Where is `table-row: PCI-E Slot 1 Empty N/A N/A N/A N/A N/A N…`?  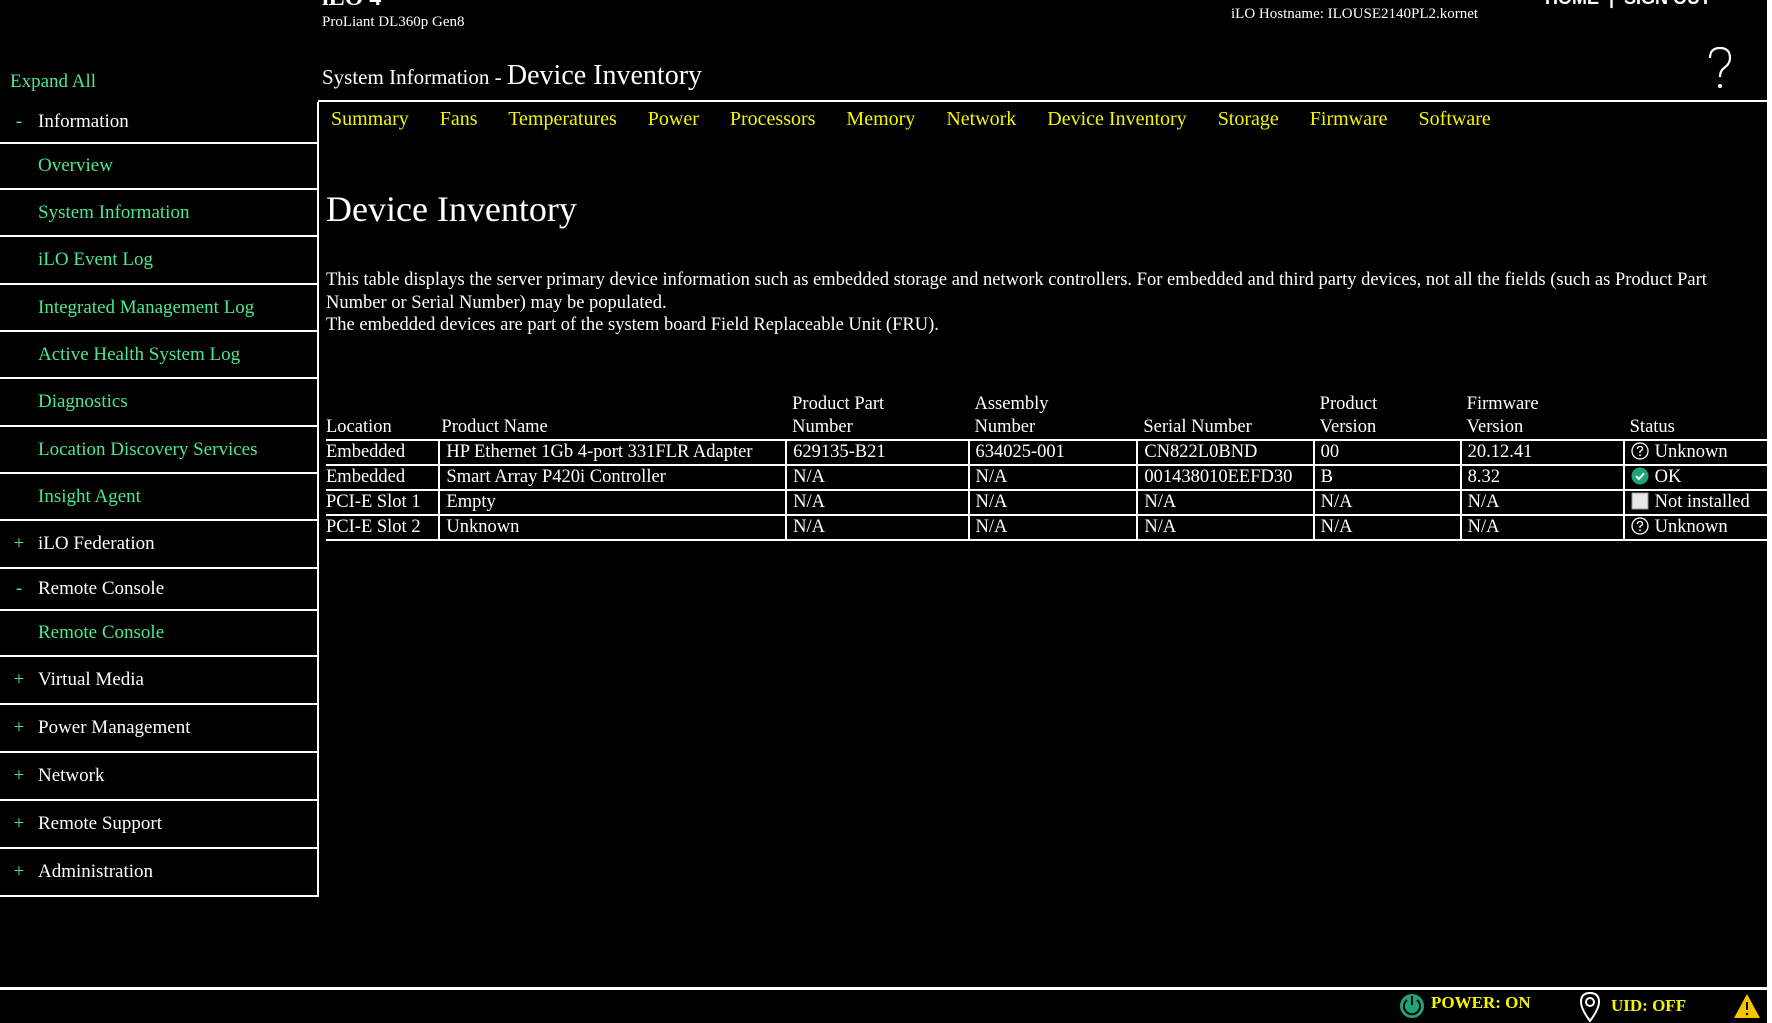 table-row: PCI-E Slot 1 Empty N/A N/A N/A N/A N/A N… is located at coordinates (1049, 502).